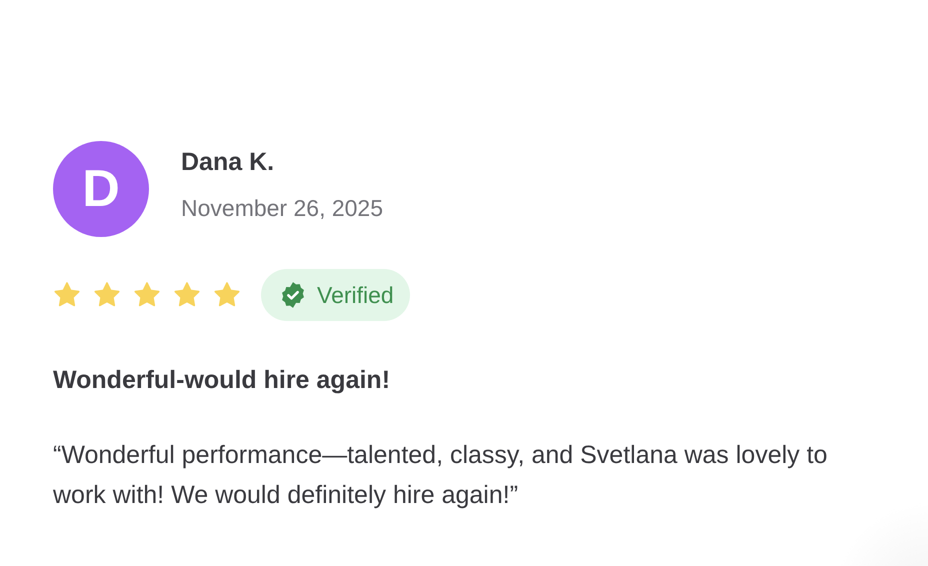 This screenshot has height=566, width=928. What do you see at coordinates (440, 475) in the screenshot?
I see `review-text: “Wonderful performance—talented, classy, and Svetlana was lovely to work with! We would definitely hire again!”` at bounding box center [440, 475].